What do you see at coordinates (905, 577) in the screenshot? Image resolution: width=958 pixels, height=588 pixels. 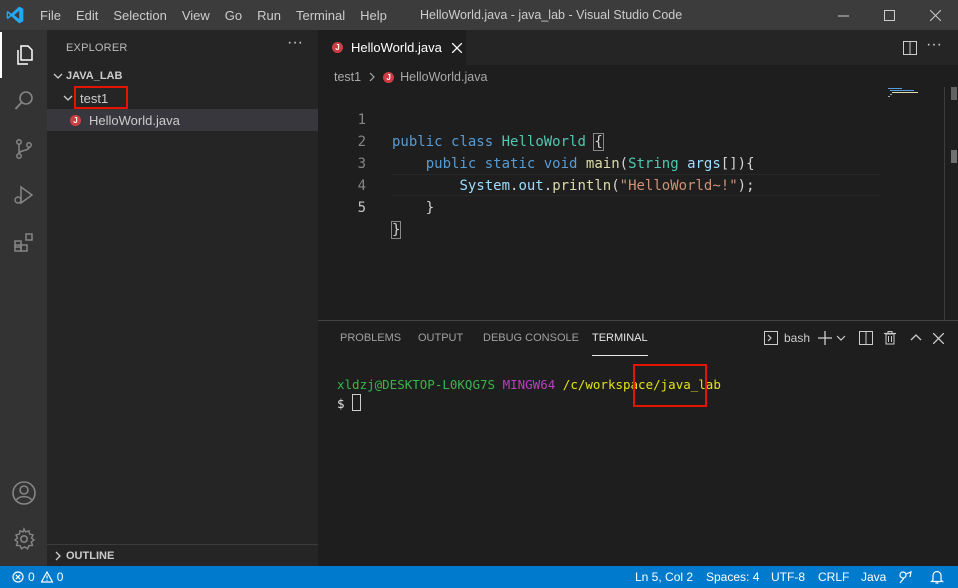 I see `feedback-button` at bounding box center [905, 577].